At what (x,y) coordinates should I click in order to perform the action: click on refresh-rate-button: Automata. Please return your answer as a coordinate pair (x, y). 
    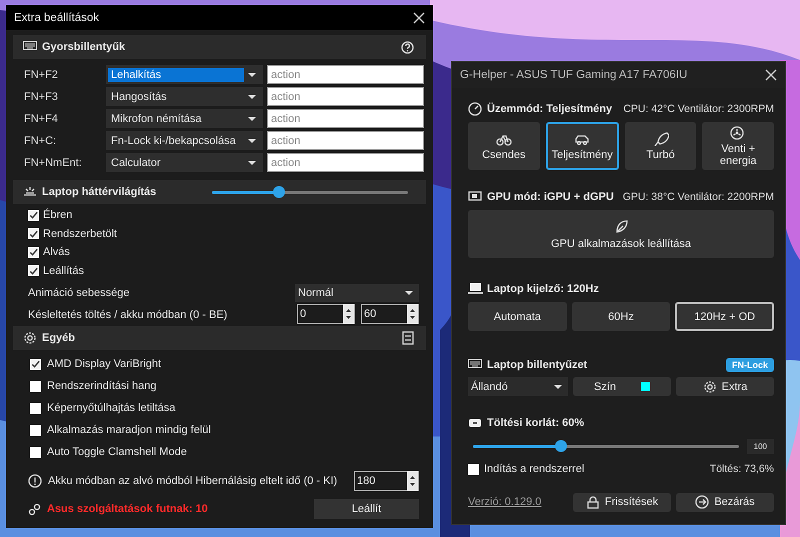
    Looking at the image, I should click on (517, 316).